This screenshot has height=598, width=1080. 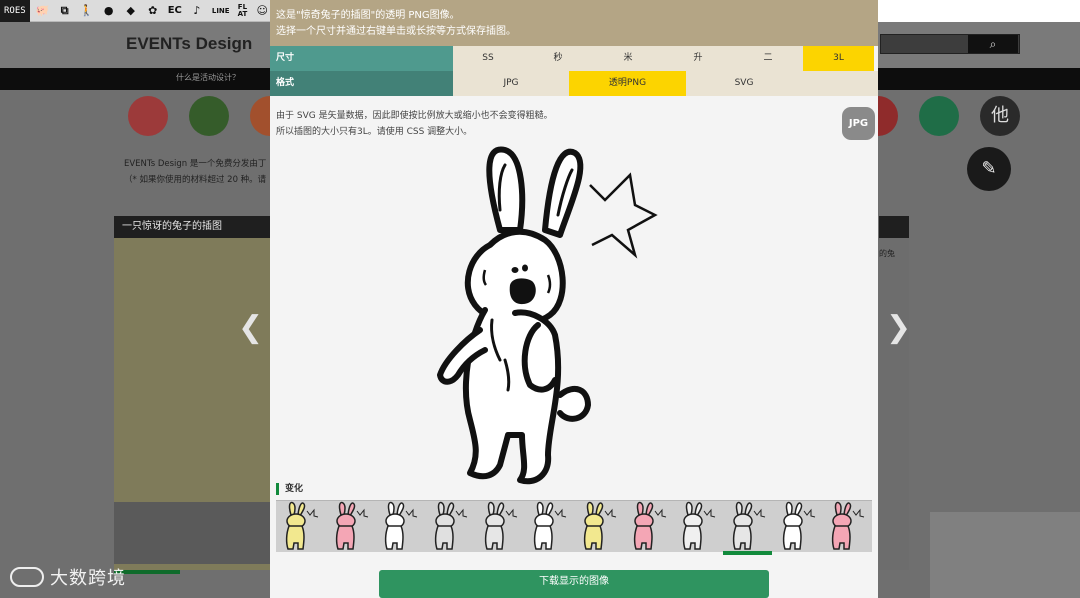 I want to click on format-label: 格式, so click(x=361, y=83).